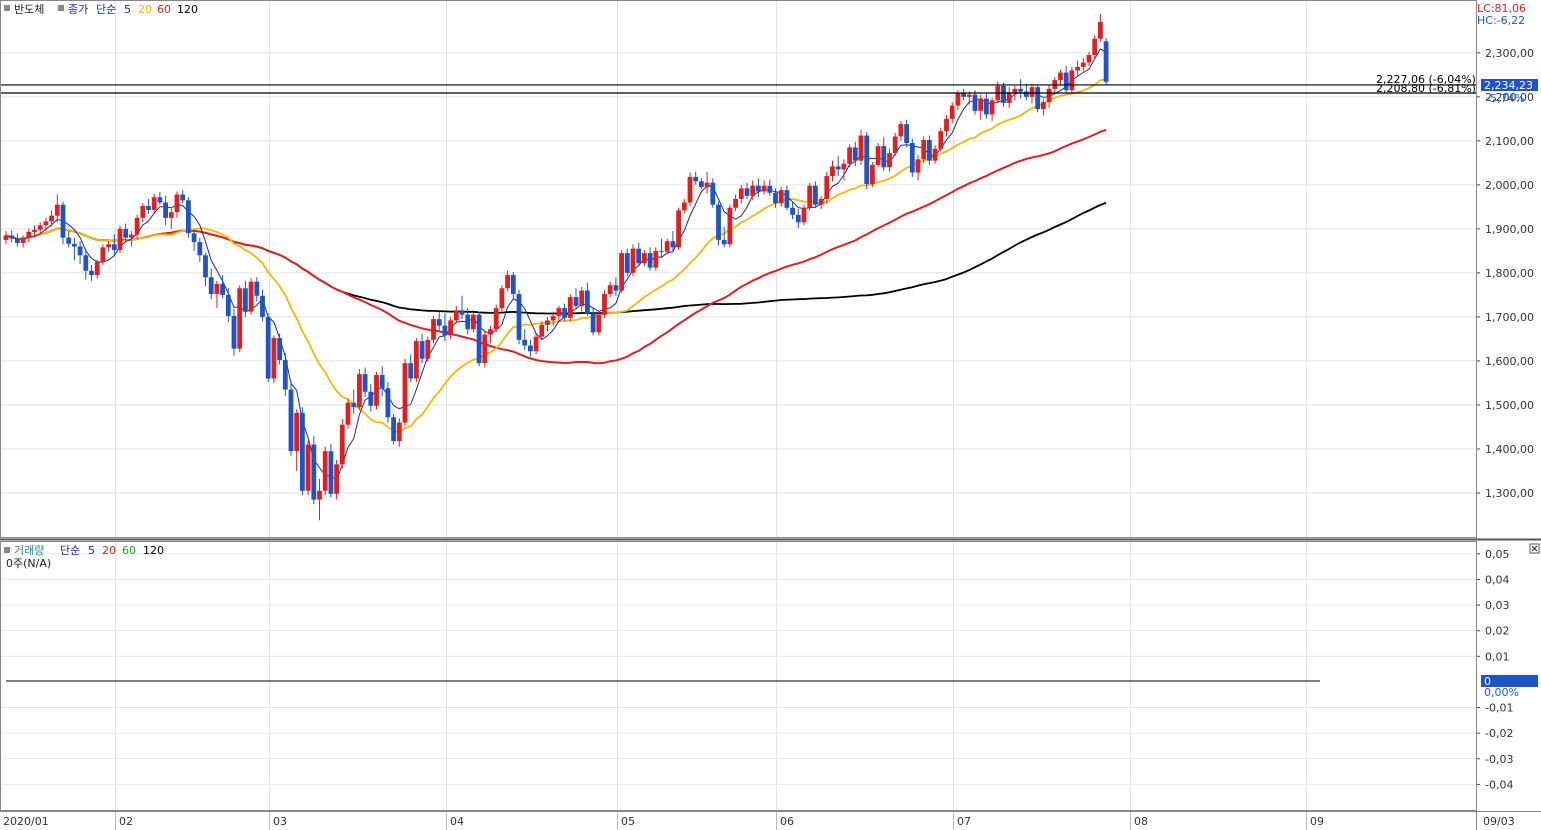 Image resolution: width=1541 pixels, height=830 pixels. I want to click on price-tick-label: 2,100,00, so click(1509, 141).